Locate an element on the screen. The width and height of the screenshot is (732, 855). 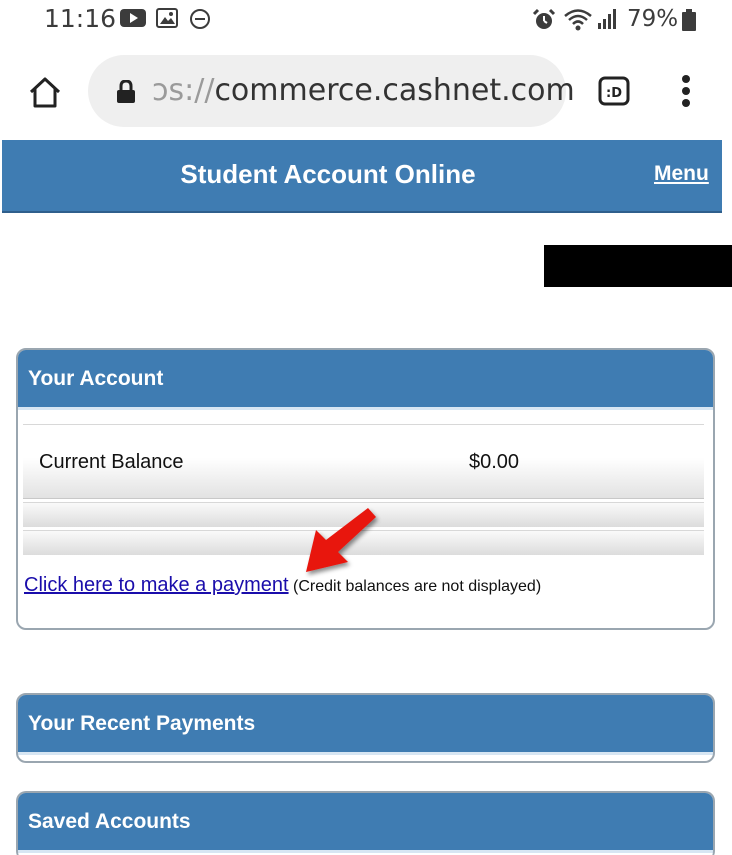
balance-value: $0.00 is located at coordinates (494, 462).